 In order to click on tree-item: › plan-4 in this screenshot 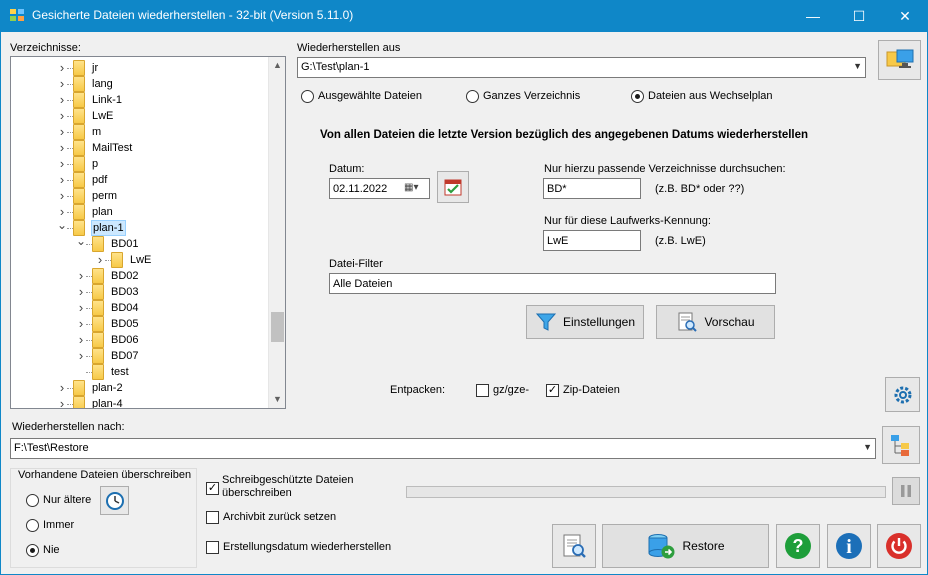, I will do `click(140, 402)`.